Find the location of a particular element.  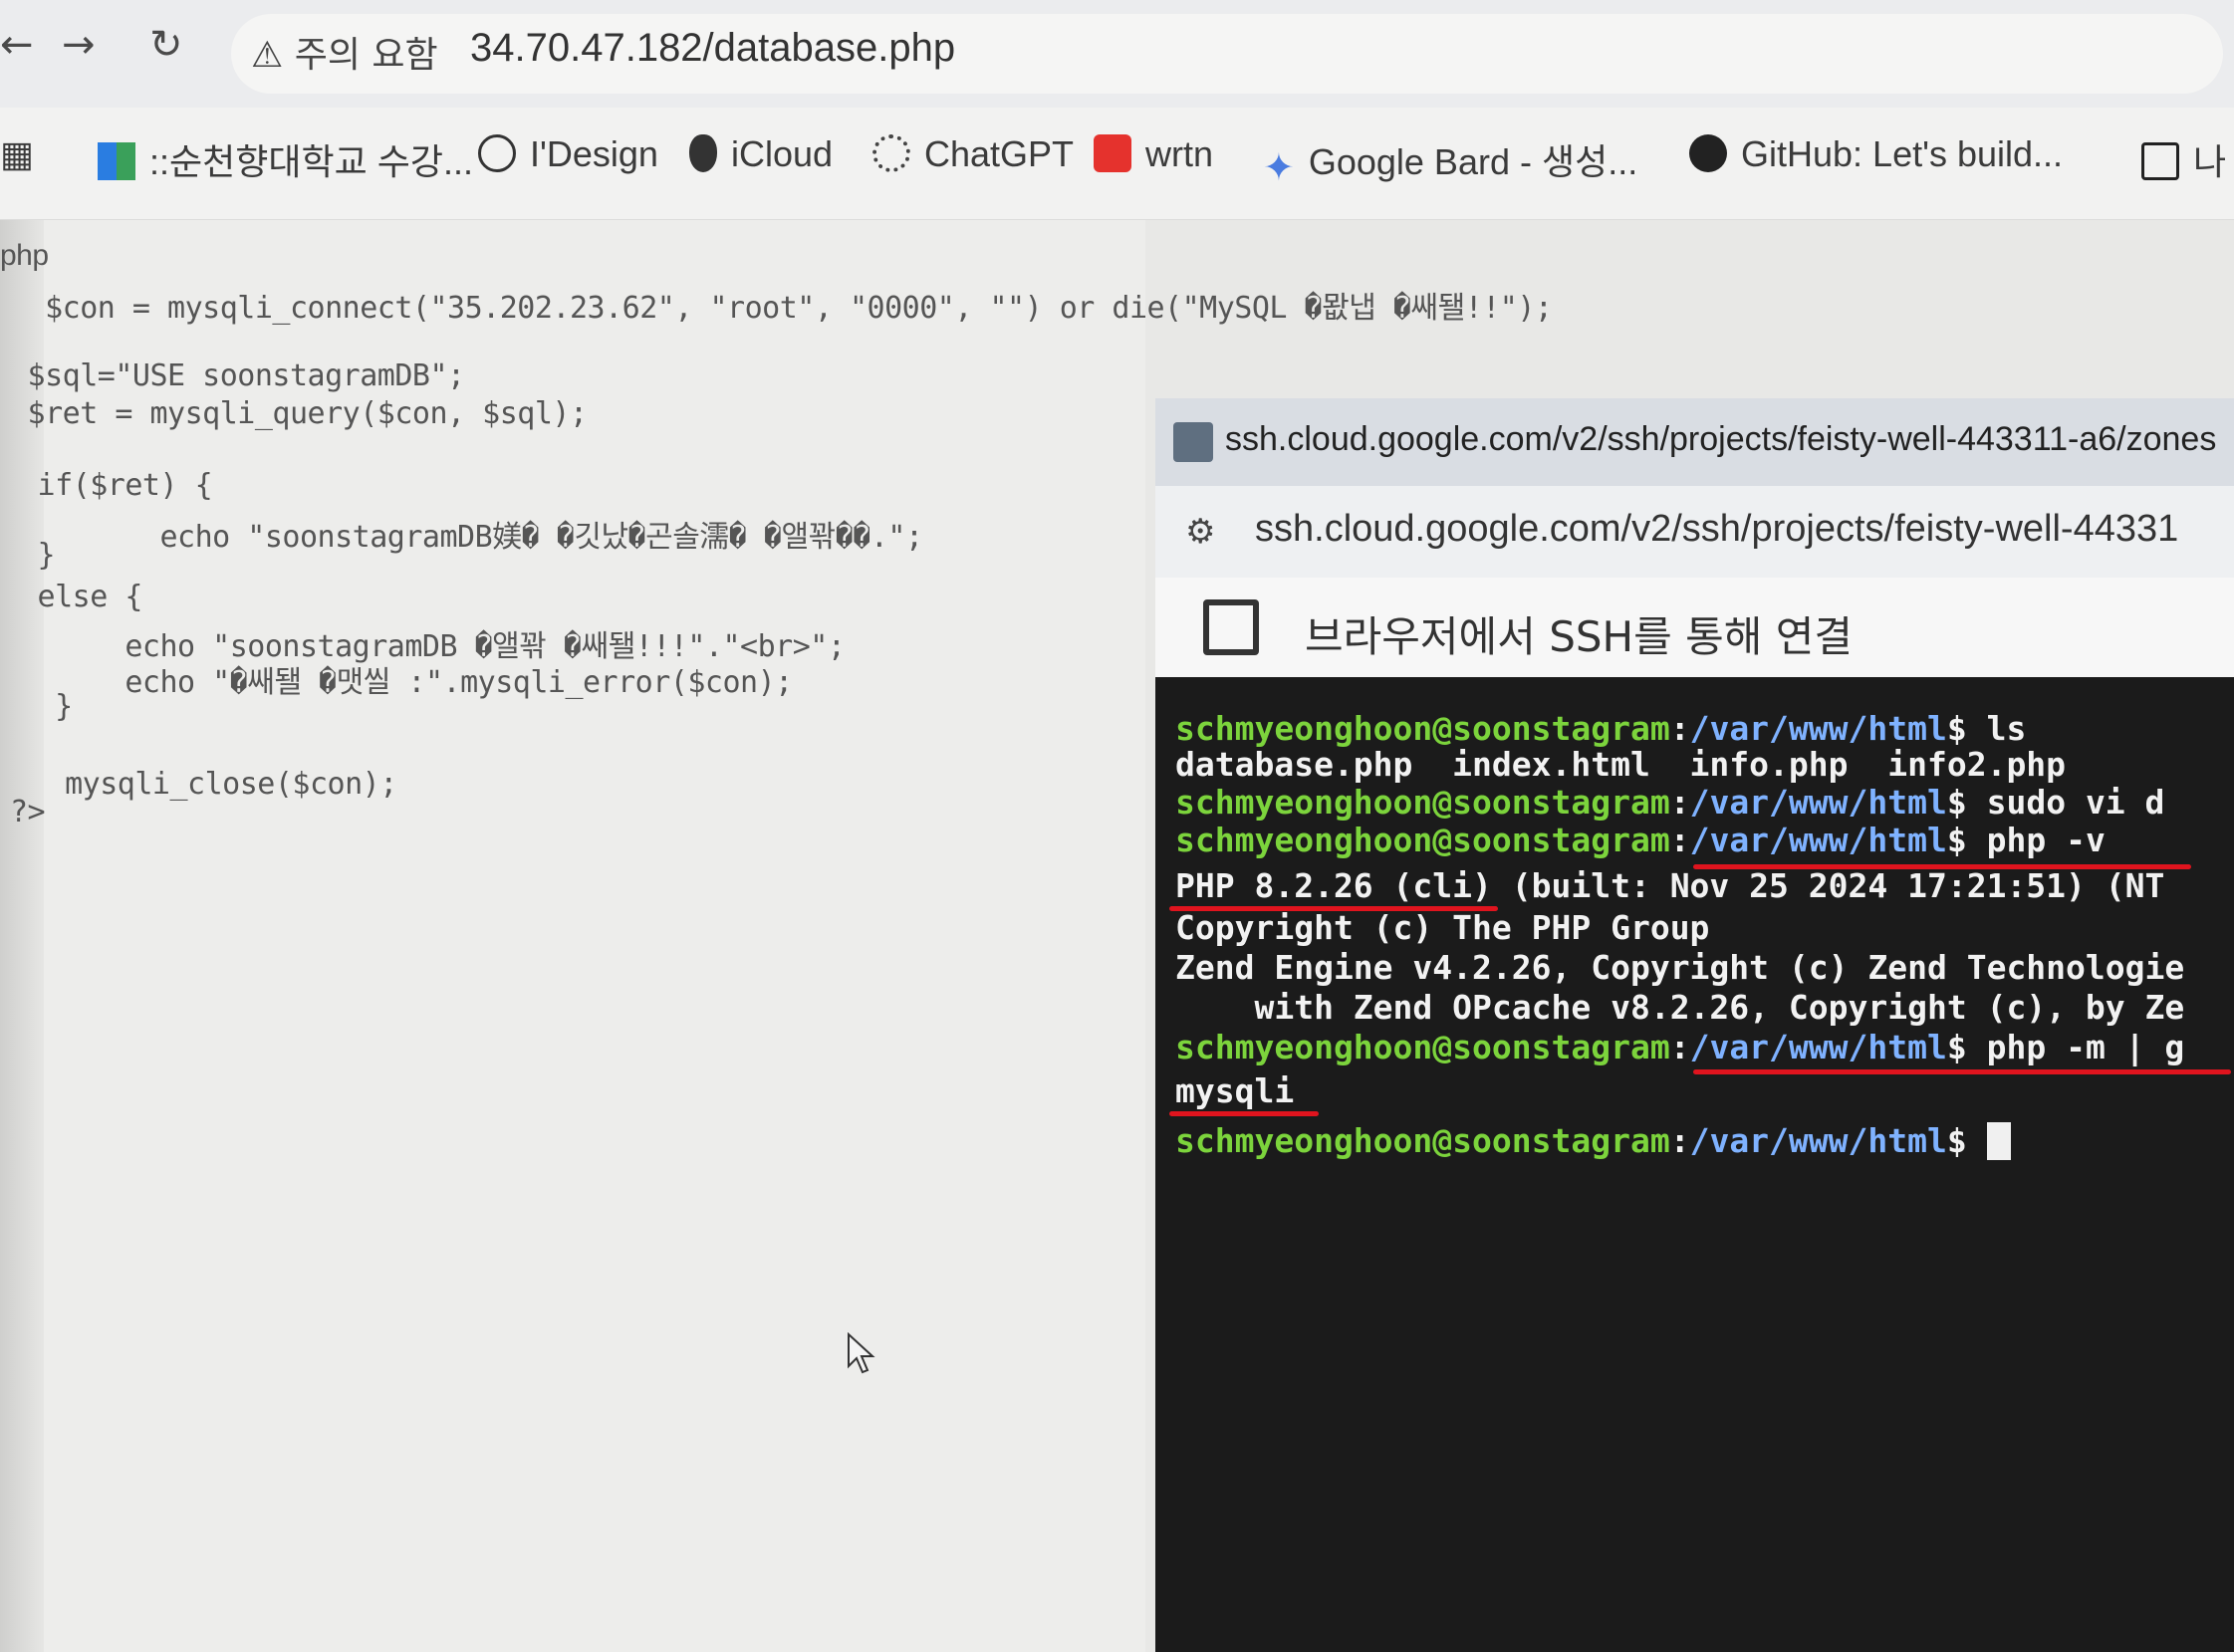

bookmark-idesign: I'Design is located at coordinates (568, 154).